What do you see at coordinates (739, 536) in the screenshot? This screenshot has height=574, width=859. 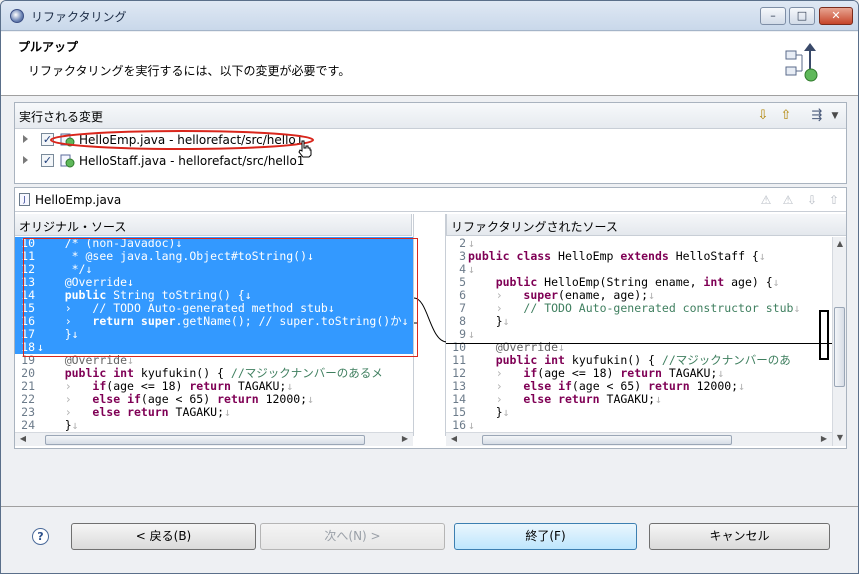 I see `cancel-button: キャンセル` at bounding box center [739, 536].